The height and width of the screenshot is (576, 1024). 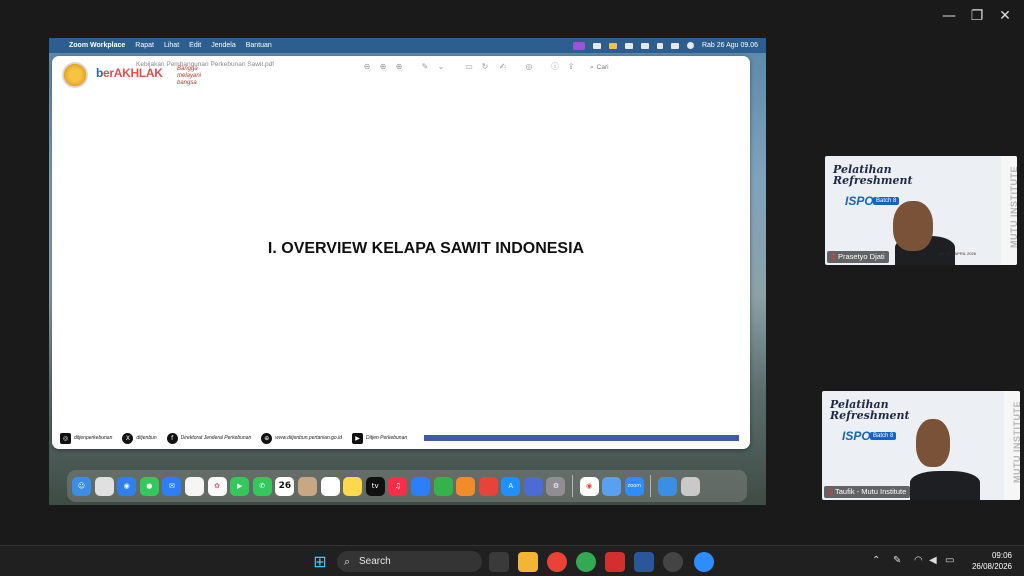 I want to click on mac-dock: ☺ ◉ ● ✉ ✿ ▶ ✆ 26 tv ♫ A ⚙ ◉ zoom, so click(x=407, y=486).